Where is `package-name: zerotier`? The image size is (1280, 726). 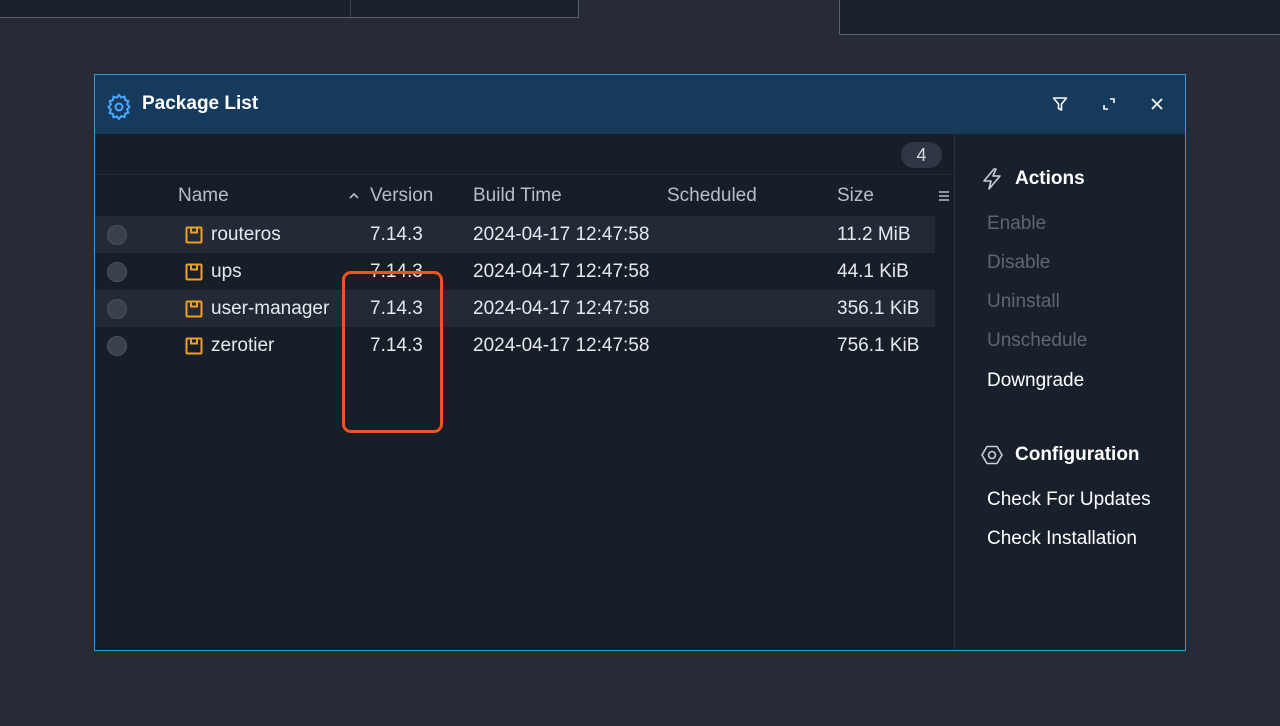 package-name: zerotier is located at coordinates (243, 345).